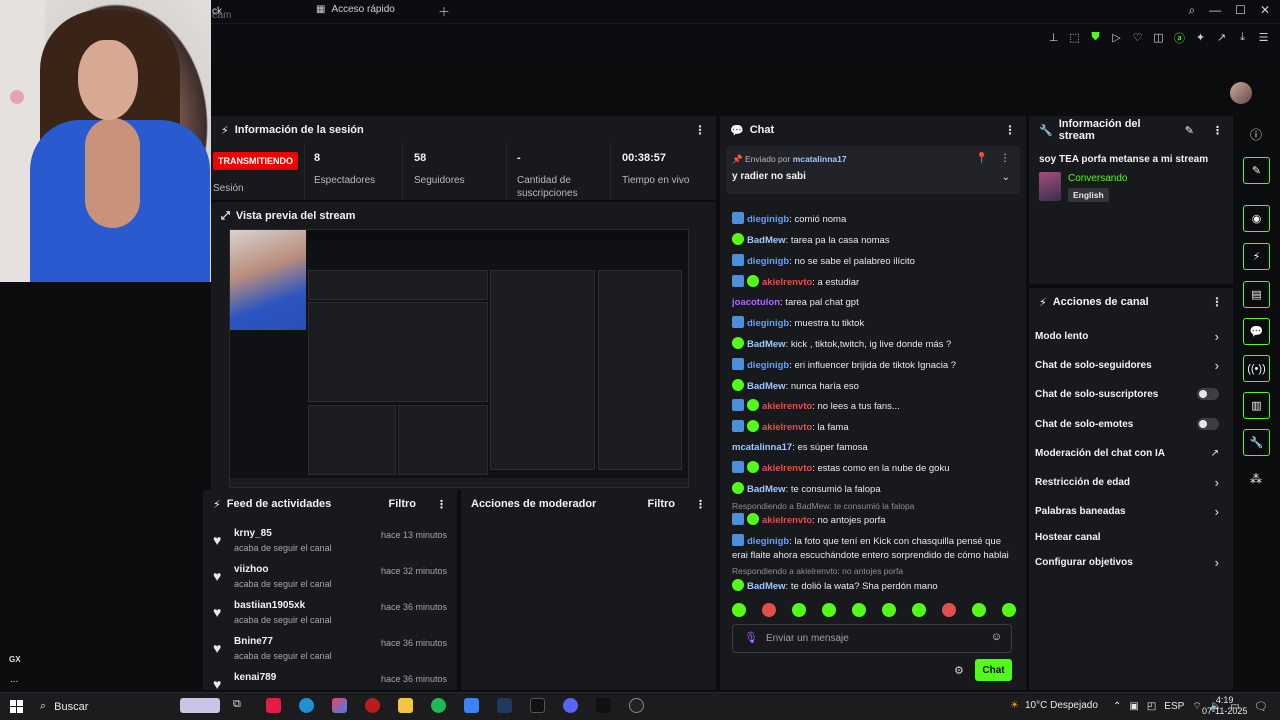  I want to click on download-icon: ⤓, so click(1242, 37).